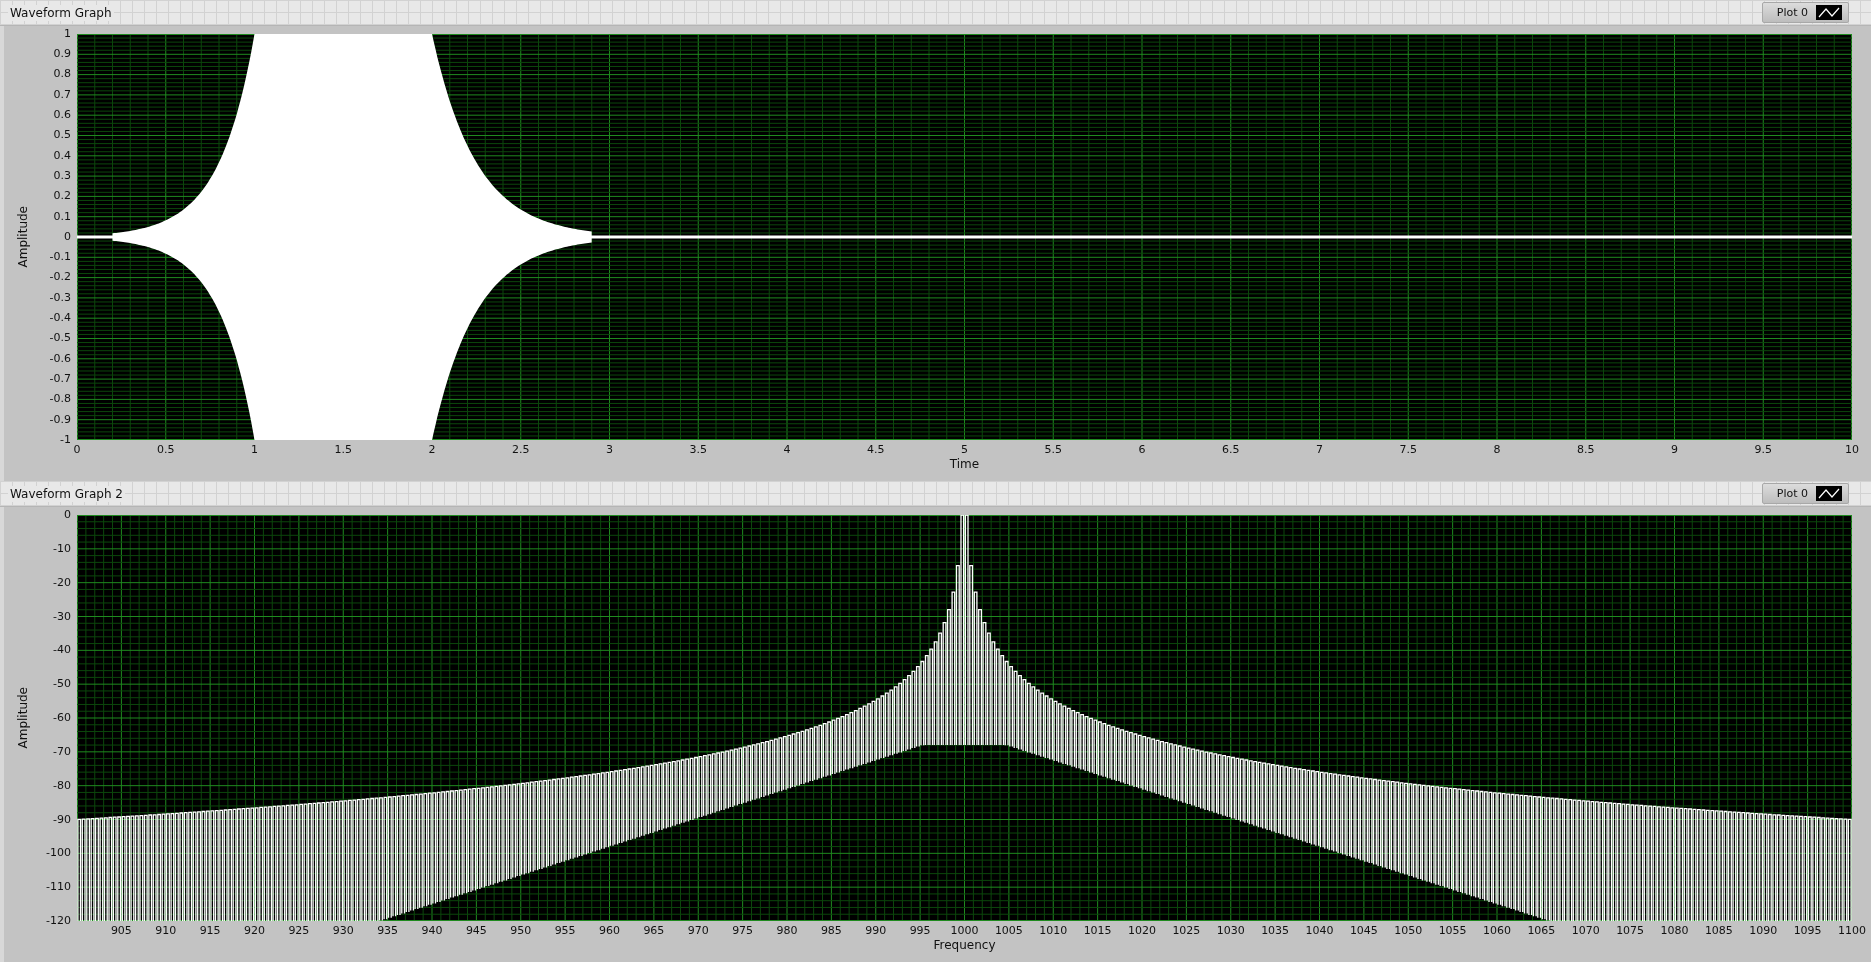 The height and width of the screenshot is (962, 1871). What do you see at coordinates (166, 449) in the screenshot?
I see `x-tick-label: 0.5` at bounding box center [166, 449].